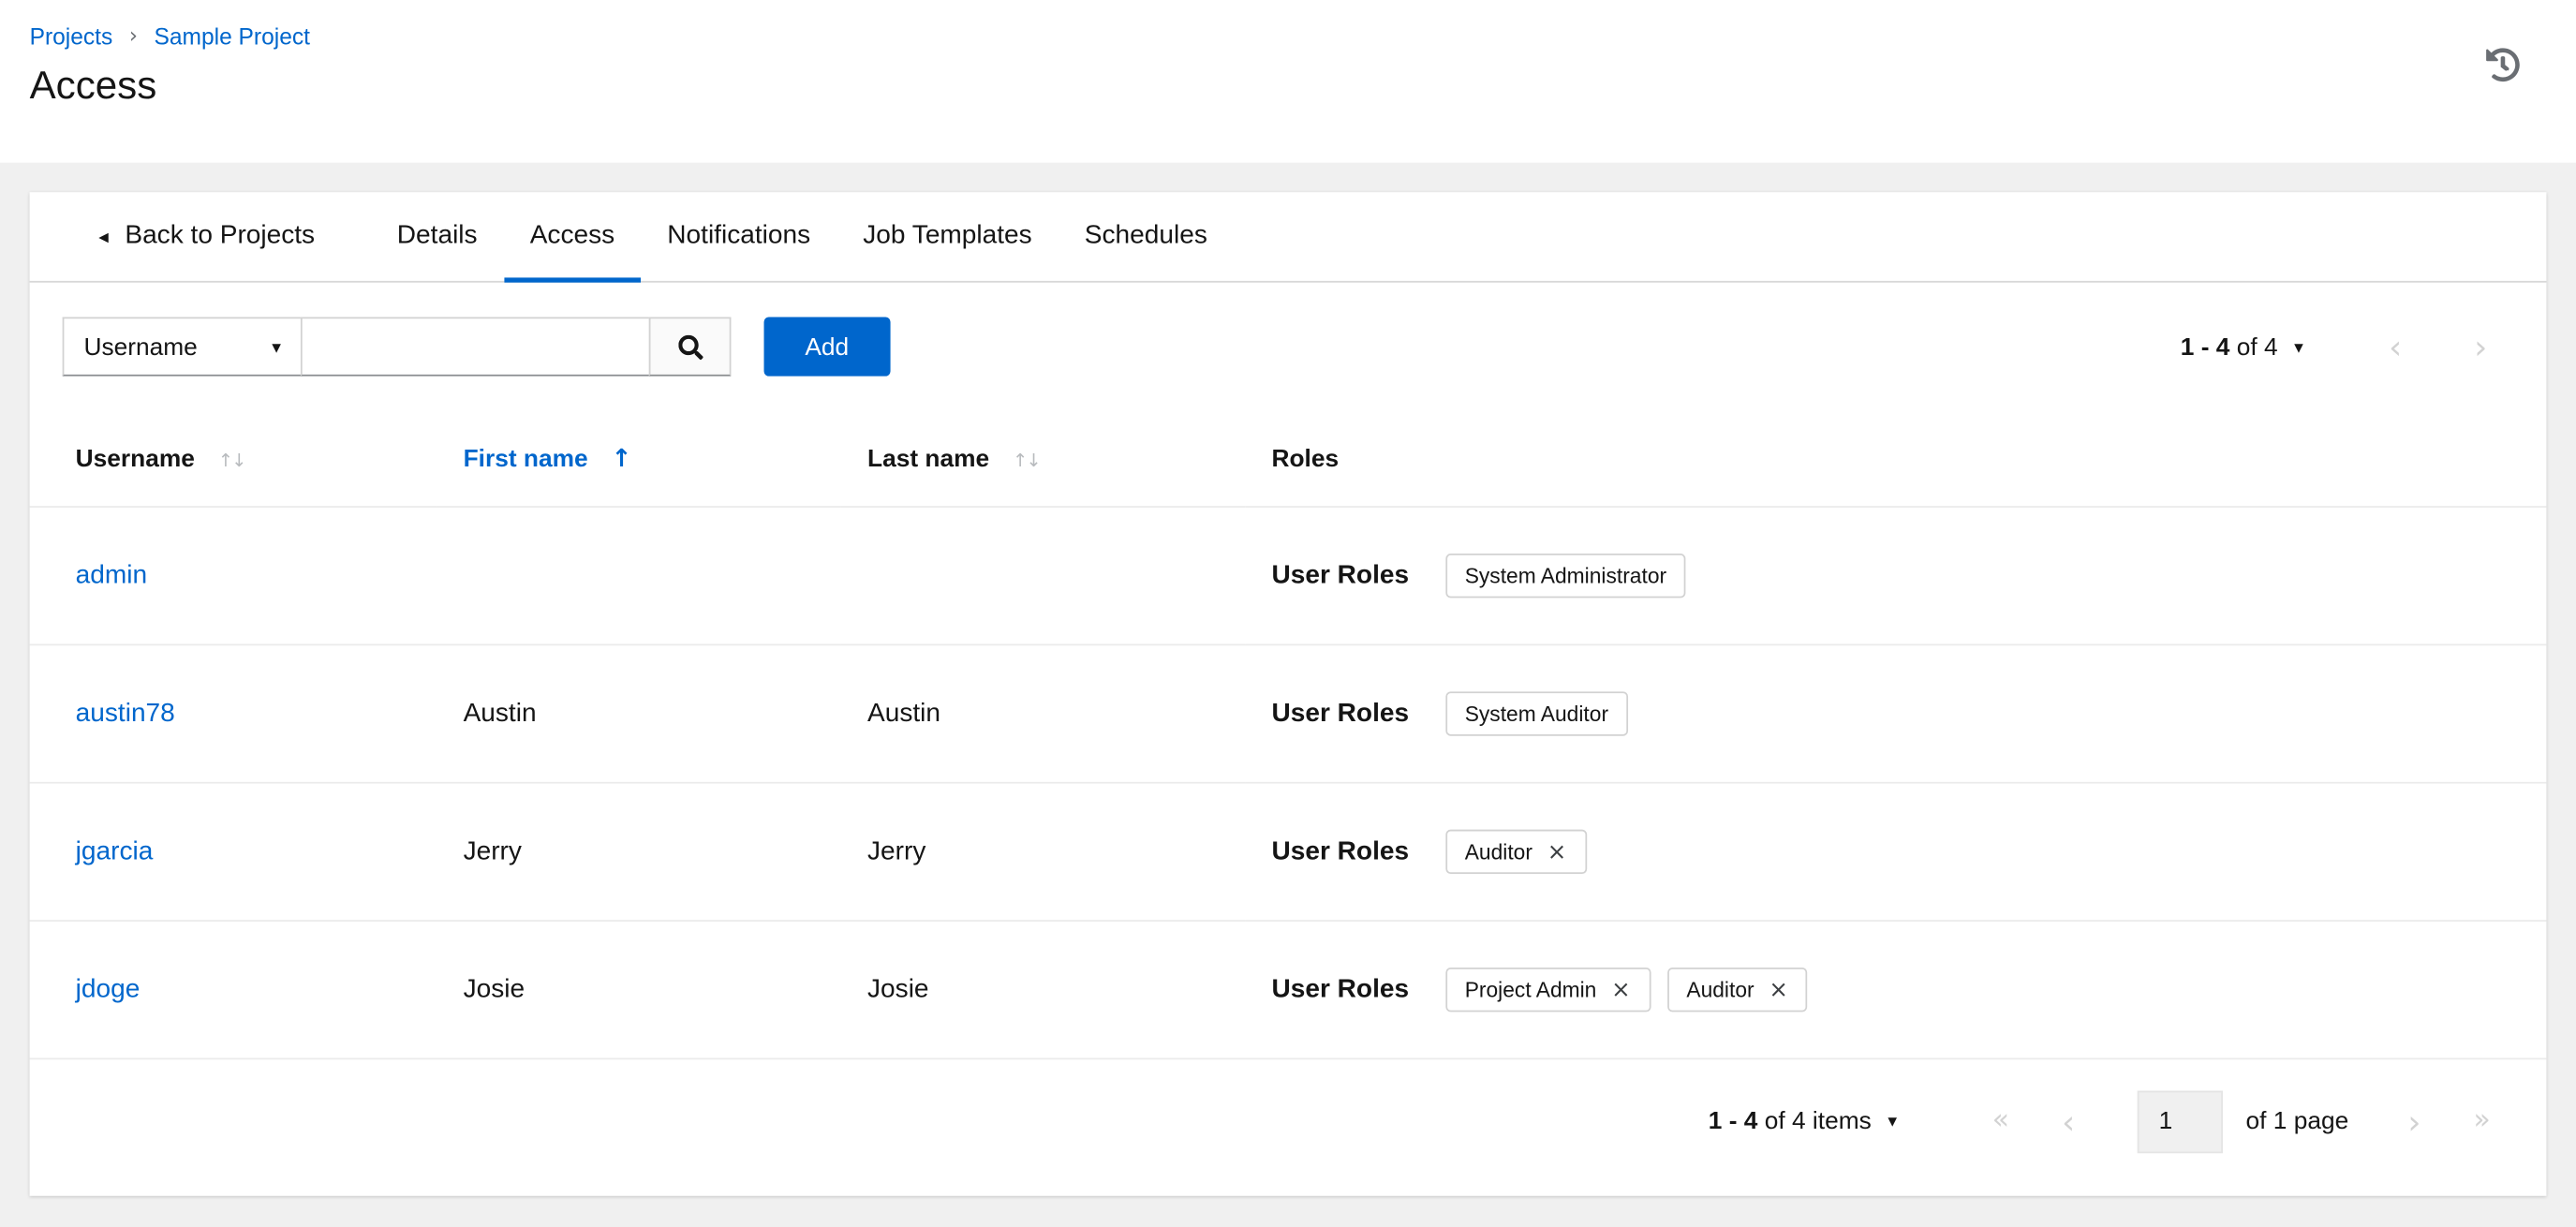 This screenshot has height=1227, width=2576. Describe the element at coordinates (739, 236) in the screenshot. I see `tab-notifications: Notifications` at that location.